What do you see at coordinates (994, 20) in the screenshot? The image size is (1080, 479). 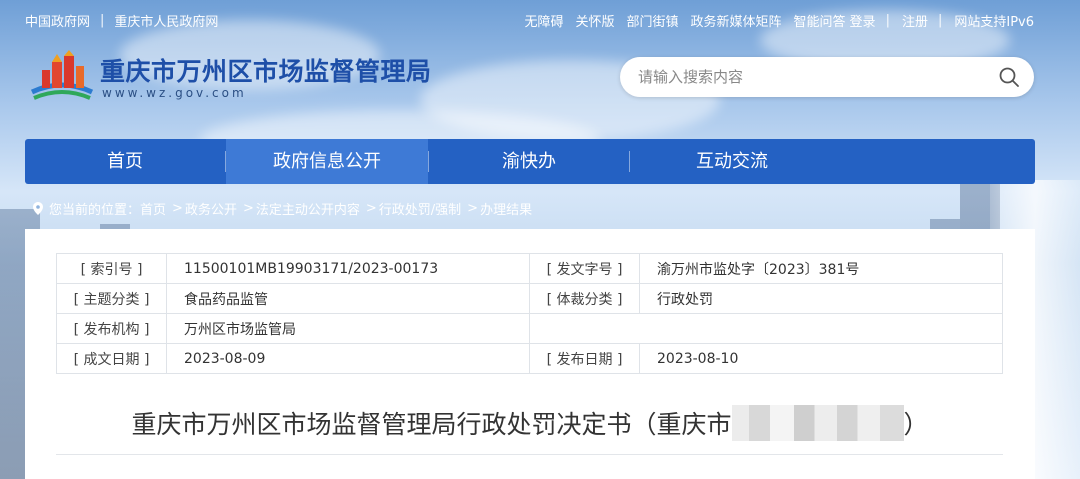 I see `ipv6-link: 网站支持IPv6` at bounding box center [994, 20].